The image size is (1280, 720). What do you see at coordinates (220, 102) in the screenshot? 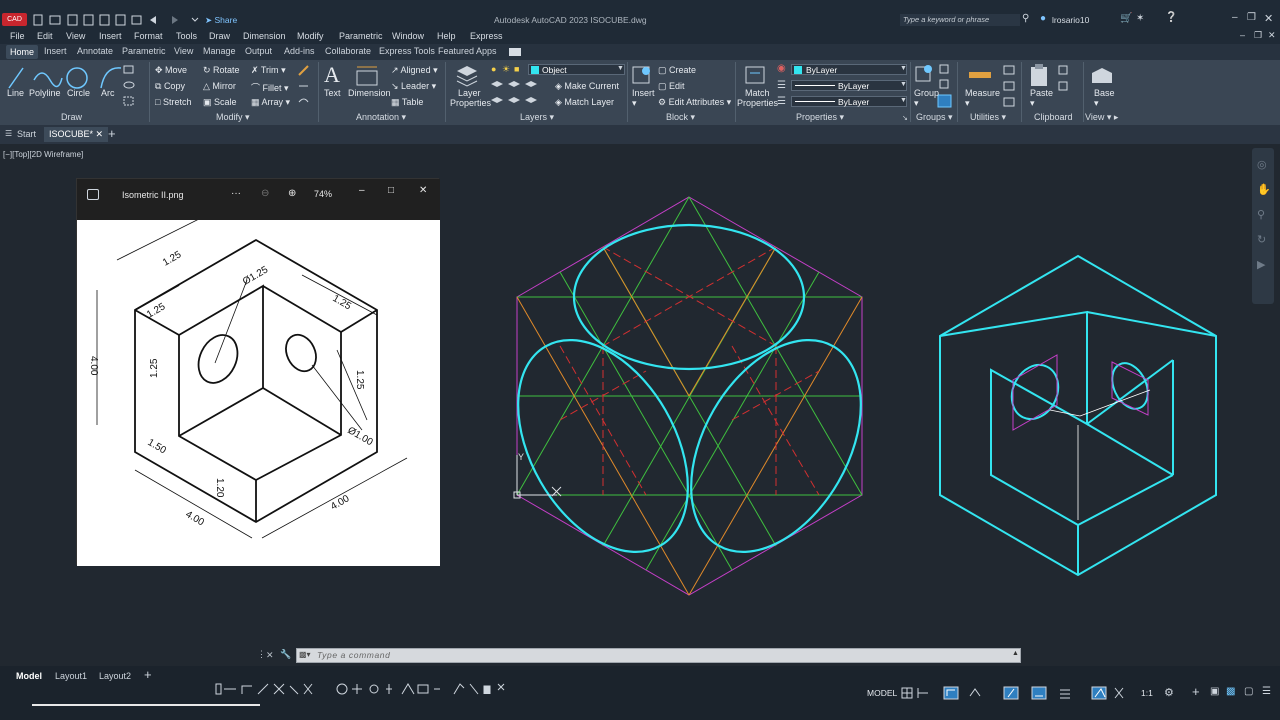
I see `scale-button: ▣ Scale` at bounding box center [220, 102].